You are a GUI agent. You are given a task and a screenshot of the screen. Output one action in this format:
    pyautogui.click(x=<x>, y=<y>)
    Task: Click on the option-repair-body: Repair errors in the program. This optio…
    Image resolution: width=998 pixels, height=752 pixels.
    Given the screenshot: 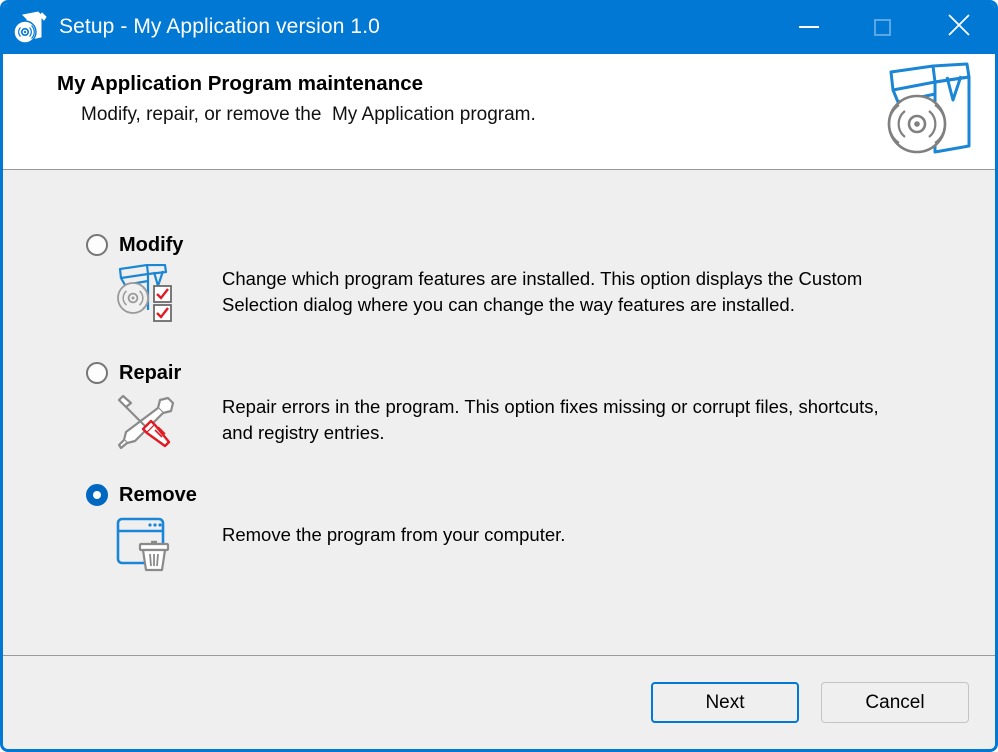 What is the action you would take?
    pyautogui.click(x=499, y=421)
    